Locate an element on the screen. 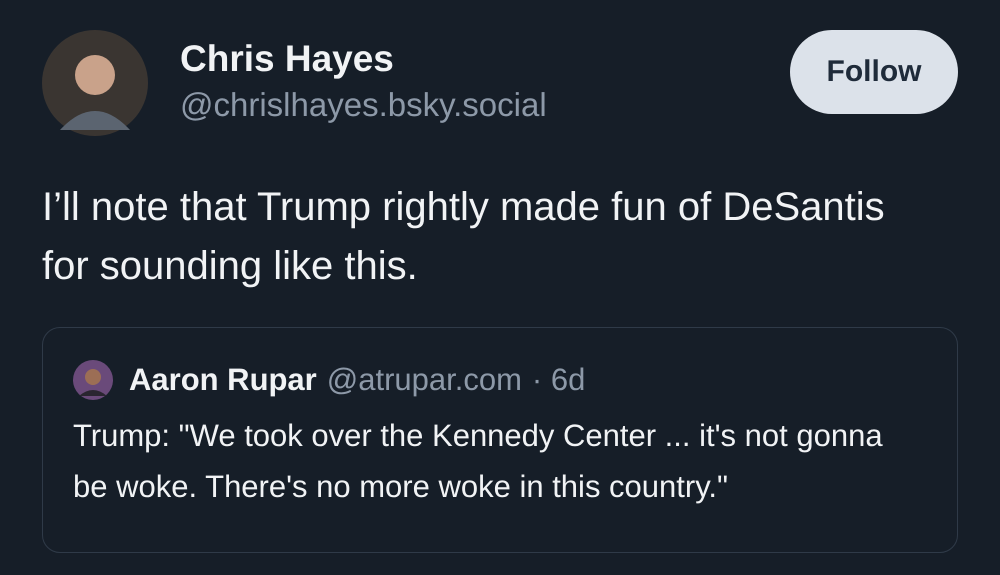  author-name: Chris Hayes is located at coordinates (287, 59).